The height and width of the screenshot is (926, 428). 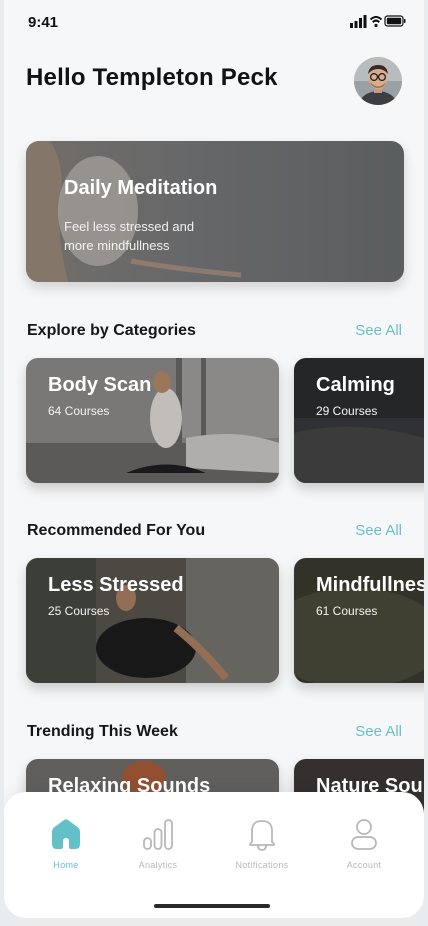 What do you see at coordinates (79, 411) in the screenshot?
I see `category-card-count: 64 Courses` at bounding box center [79, 411].